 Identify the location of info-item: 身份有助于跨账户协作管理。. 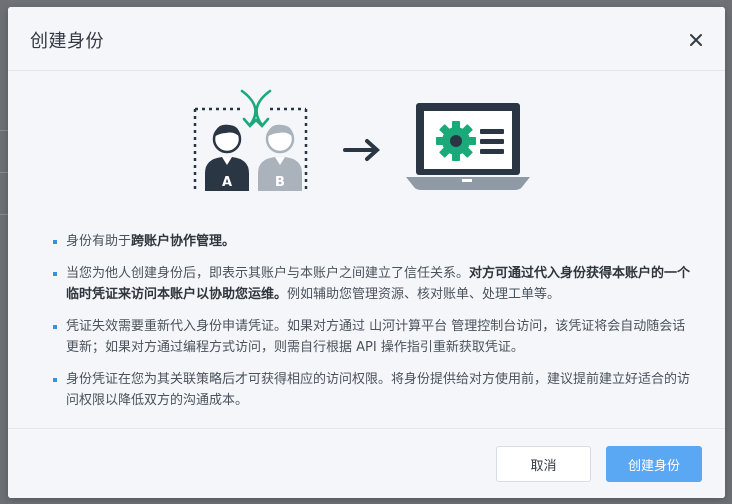
(372, 241).